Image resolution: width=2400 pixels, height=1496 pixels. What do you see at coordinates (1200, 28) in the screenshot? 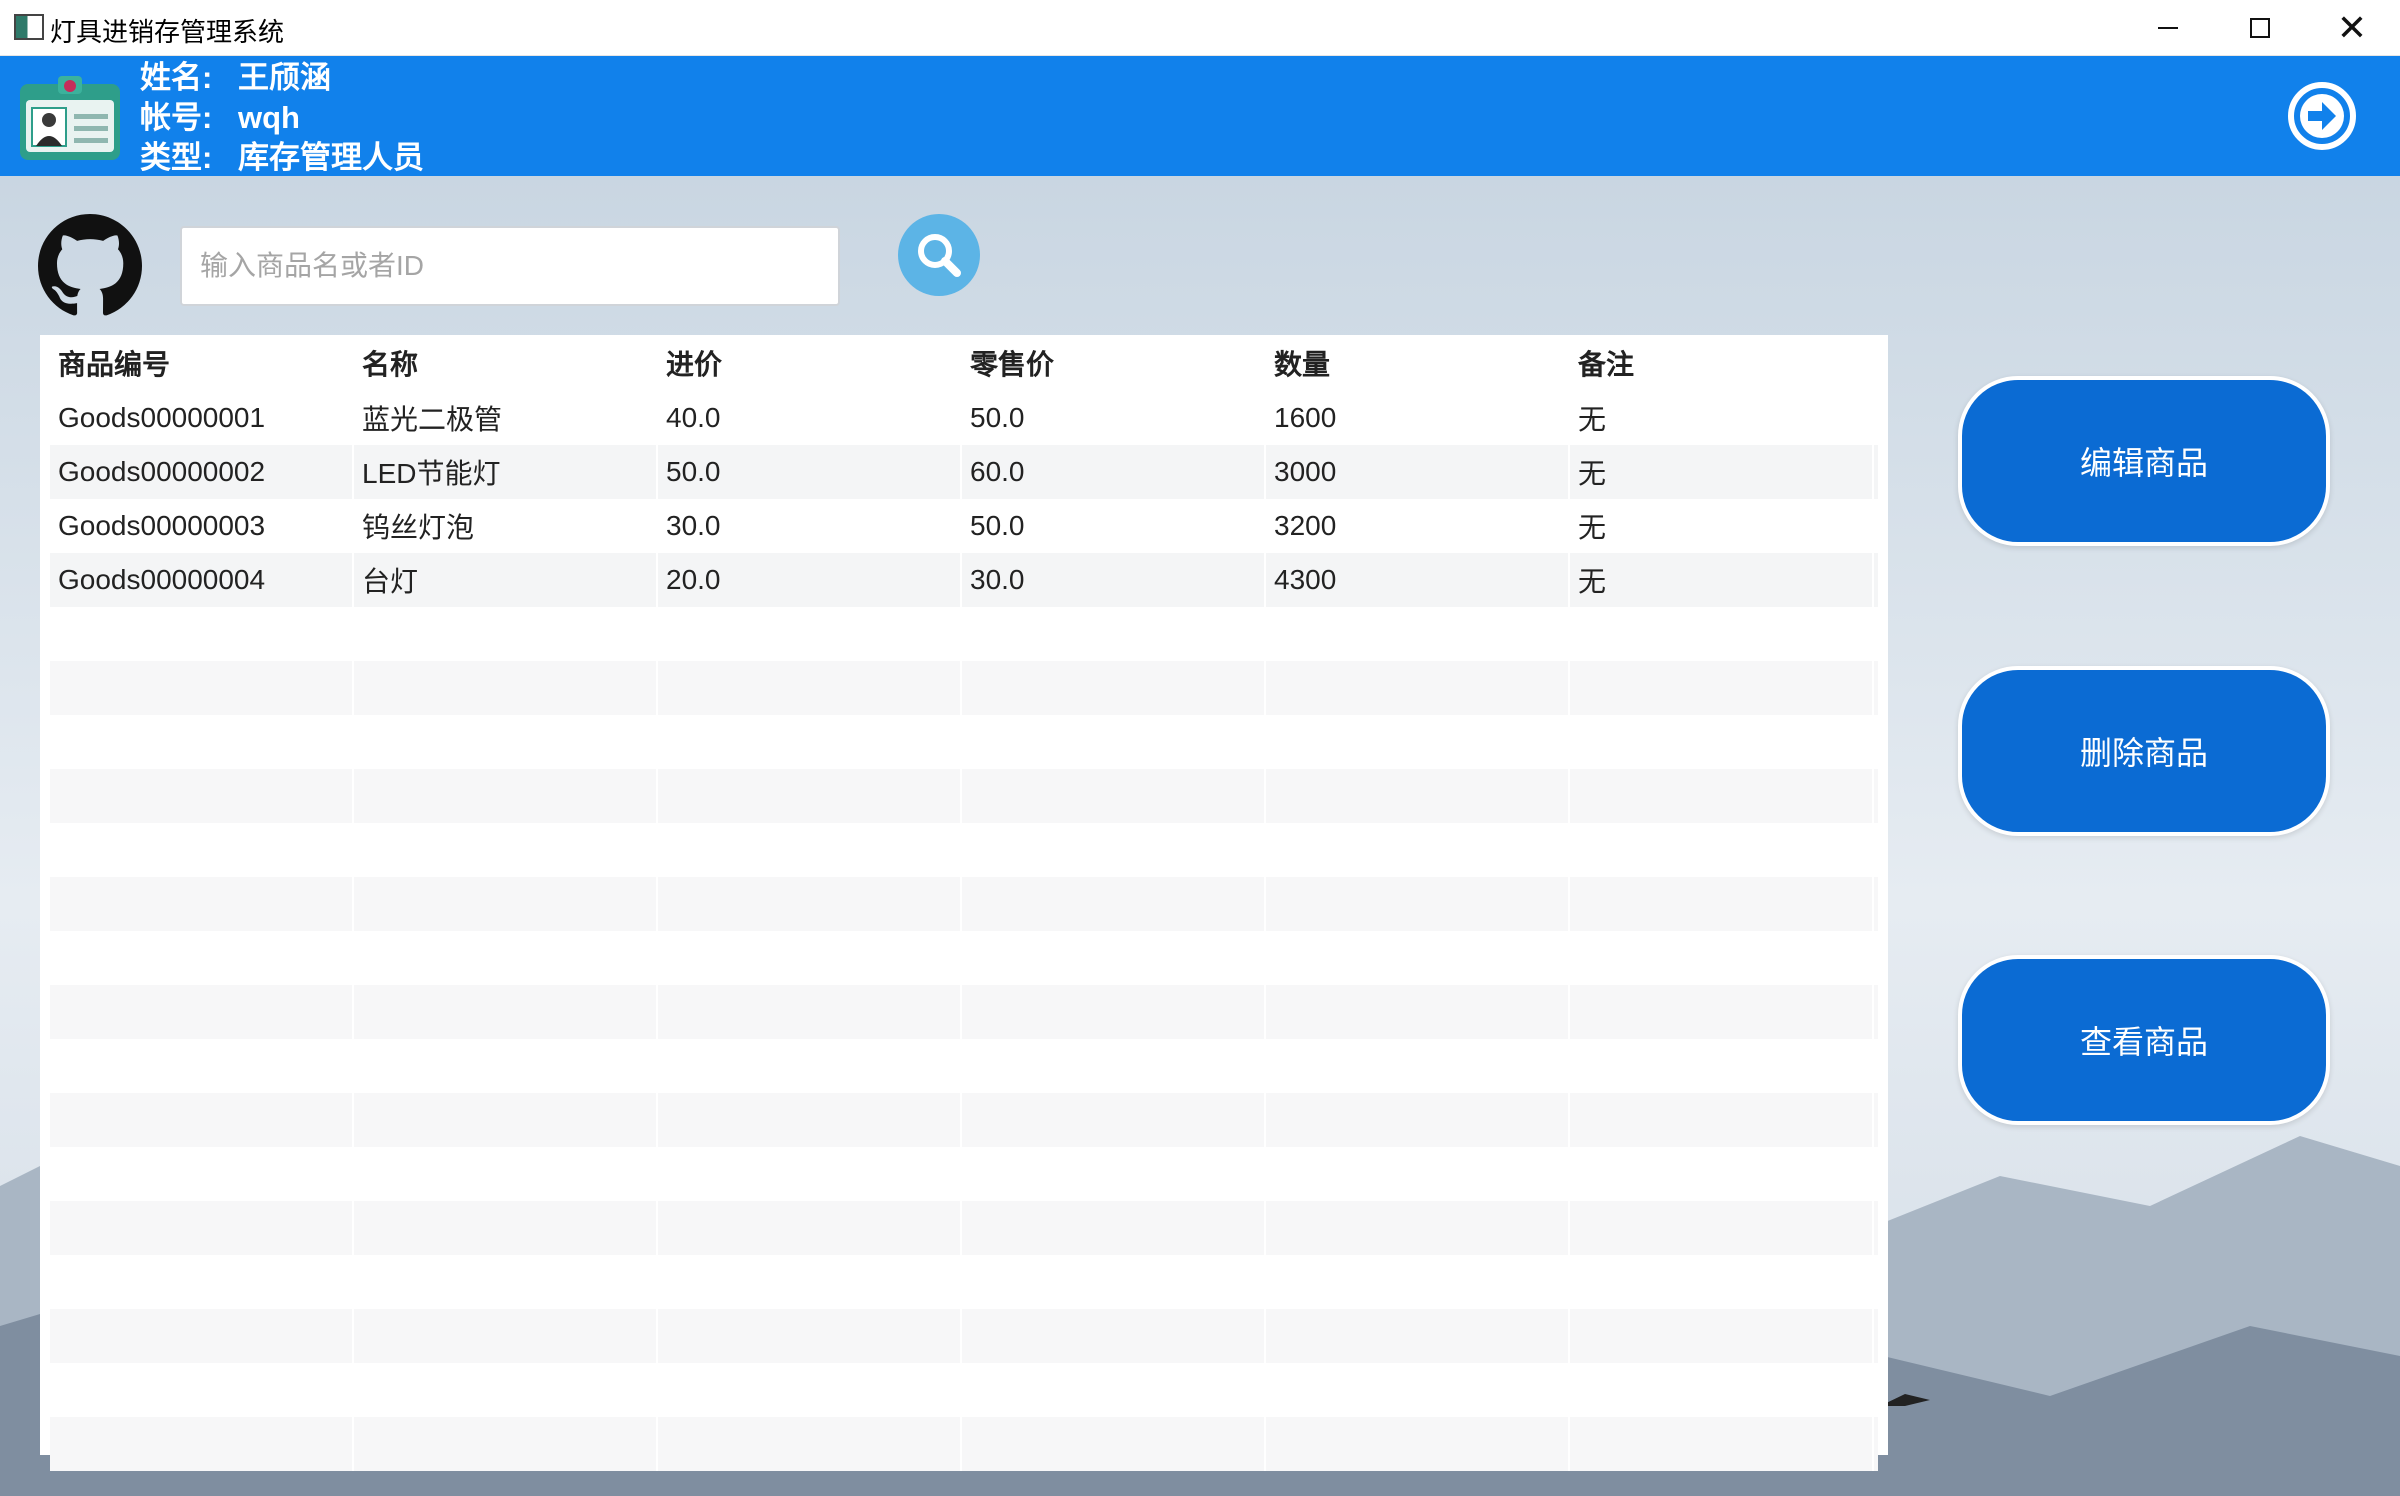
I see `window-titlebar: 灯具进销存管理系统 ✕` at bounding box center [1200, 28].